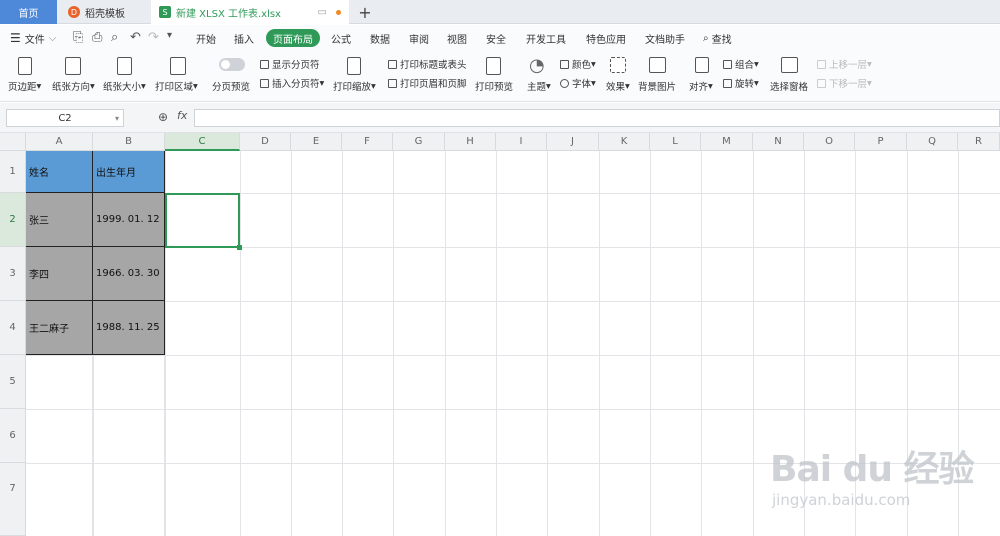  I want to click on margins-button: 页边距 ▾, so click(24, 86).